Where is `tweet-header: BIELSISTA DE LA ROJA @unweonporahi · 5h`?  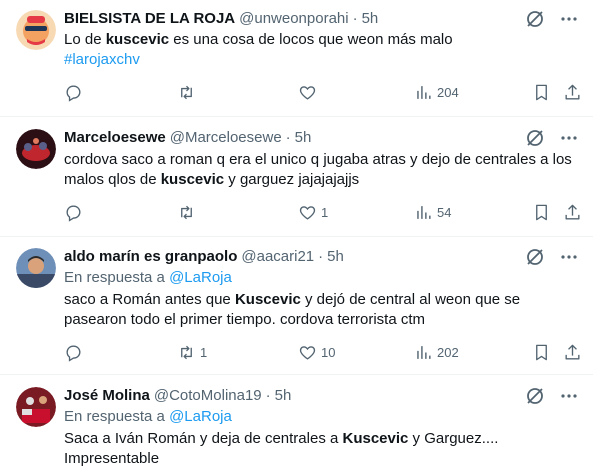
tweet-header: BIELSISTA DE LA ROJA @unweonporahi · 5h is located at coordinates (221, 18).